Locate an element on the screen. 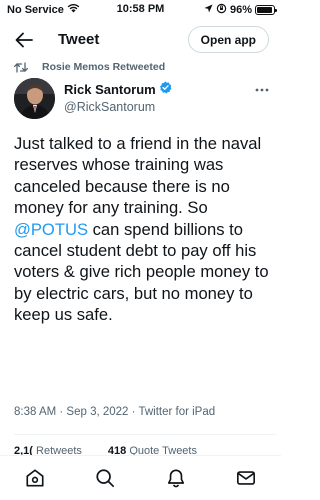 The height and width of the screenshot is (500, 320). location-arrow-icon is located at coordinates (208, 10).